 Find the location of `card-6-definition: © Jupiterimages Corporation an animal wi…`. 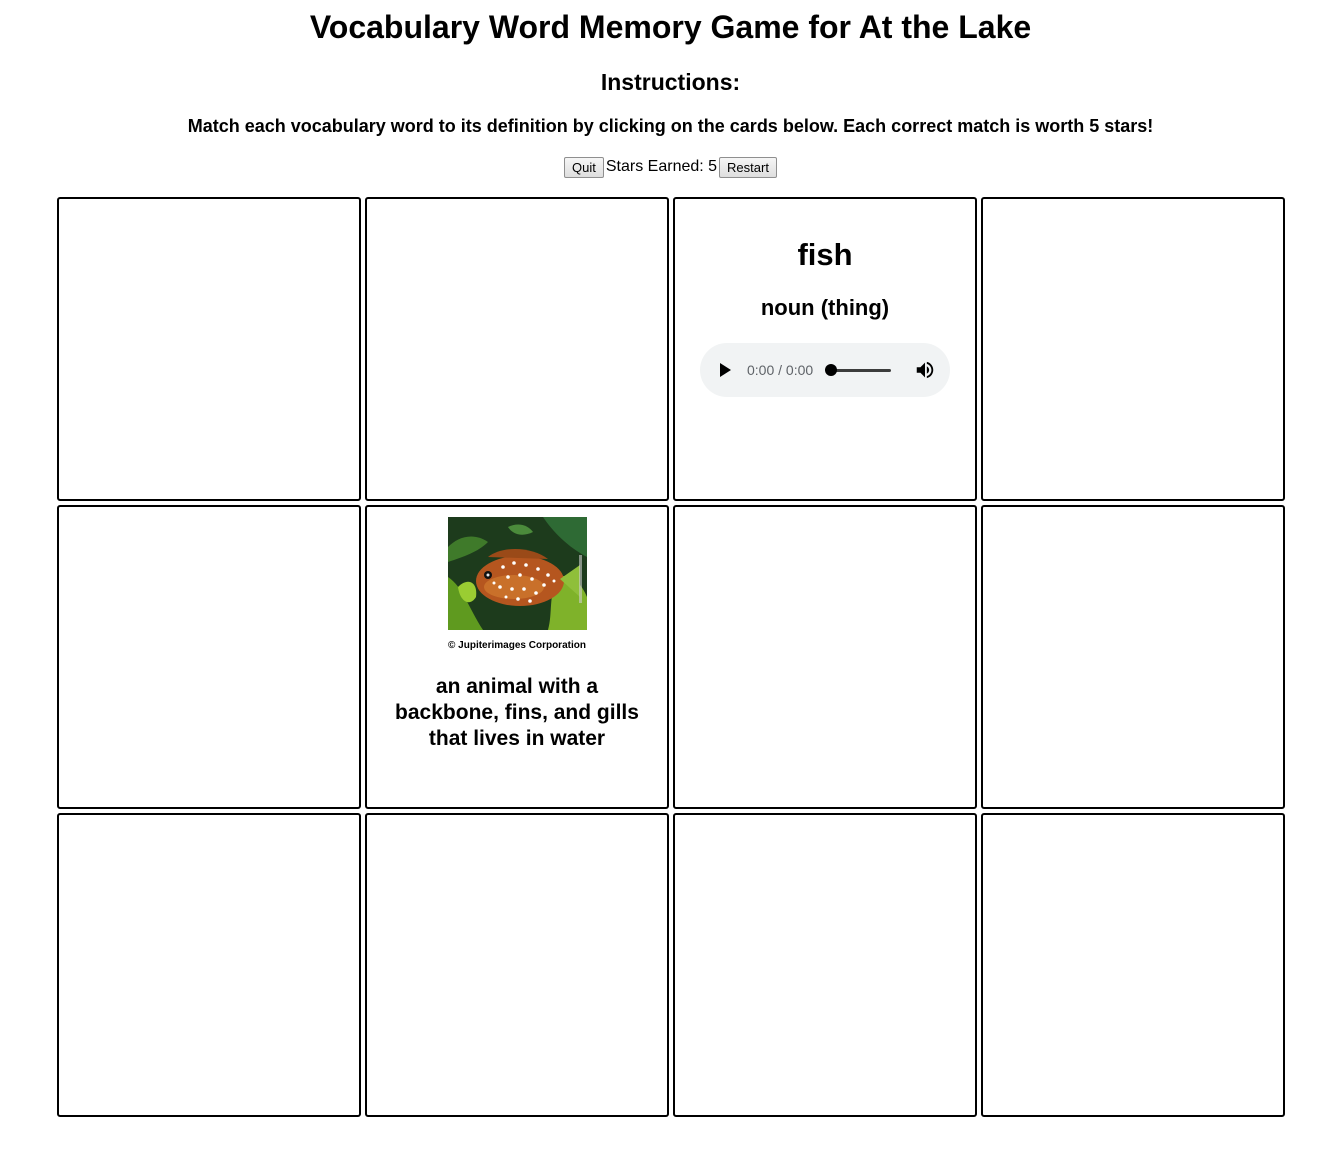

card-6-definition: © Jupiterimages Corporation an animal wi… is located at coordinates (517, 657).